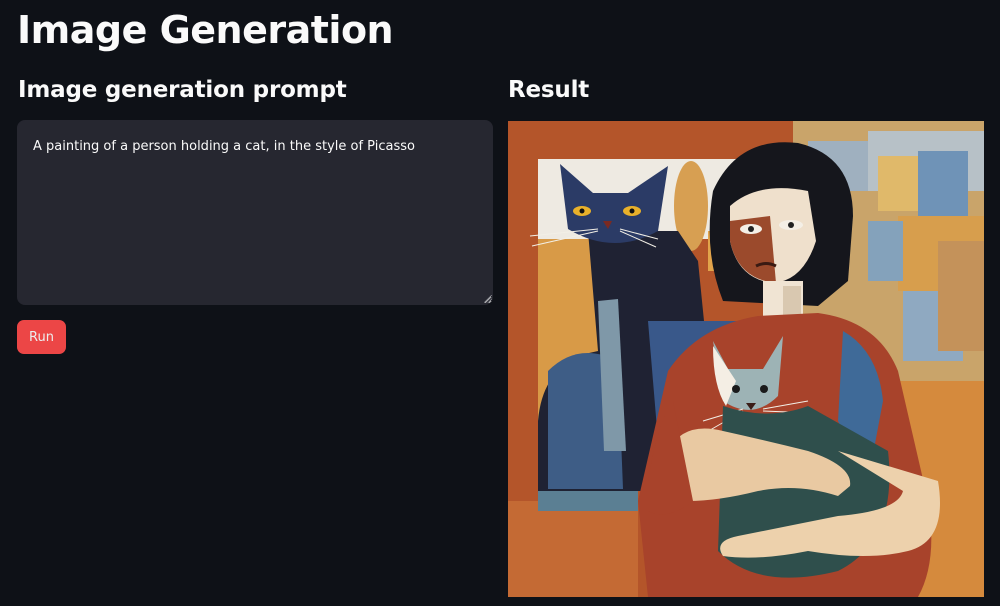 This screenshot has width=1000, height=606. What do you see at coordinates (41, 337) in the screenshot?
I see `run-button: Run` at bounding box center [41, 337].